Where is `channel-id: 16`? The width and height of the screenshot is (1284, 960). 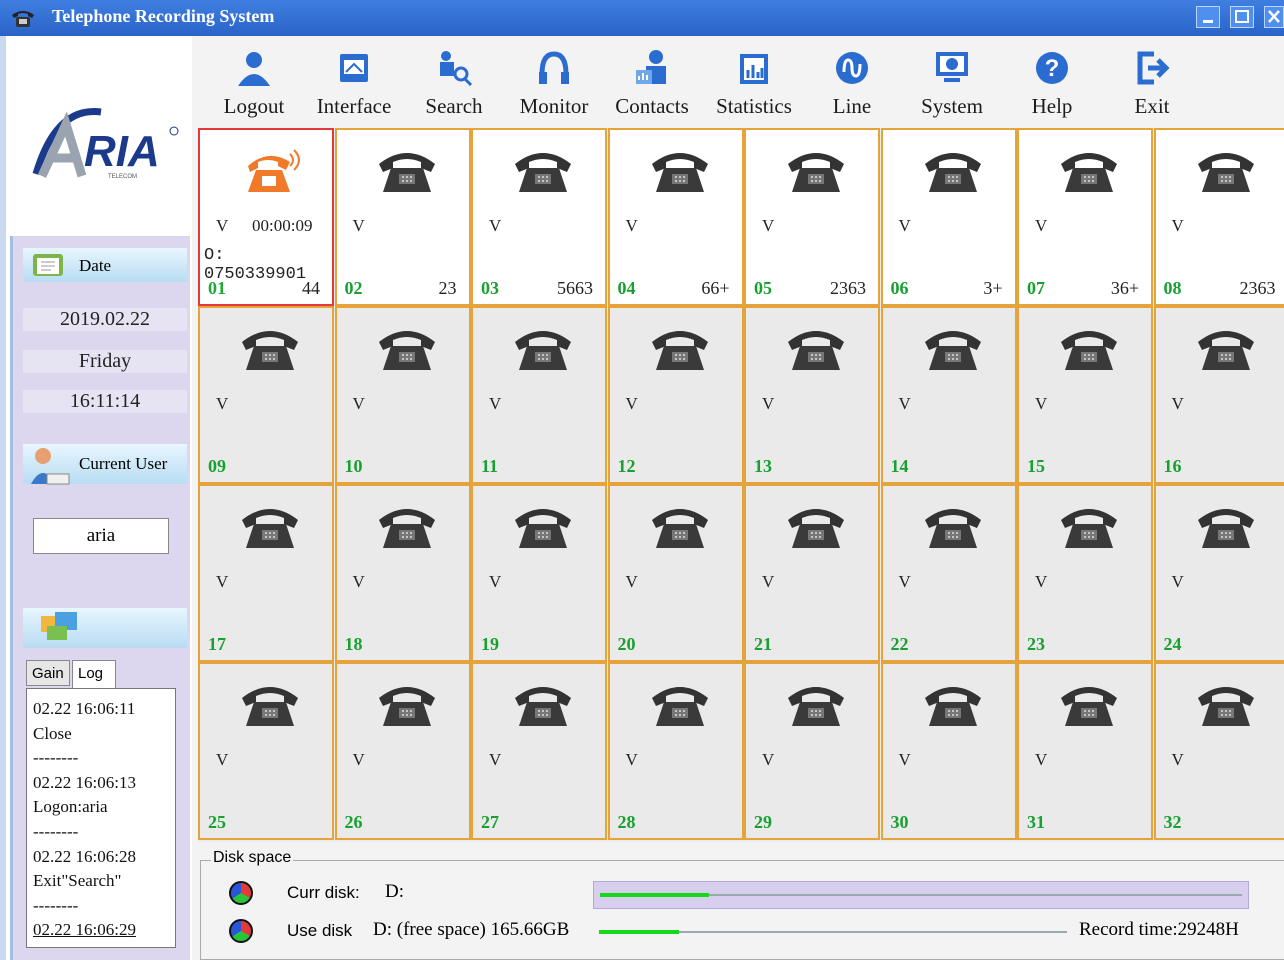 channel-id: 16 is located at coordinates (1172, 466).